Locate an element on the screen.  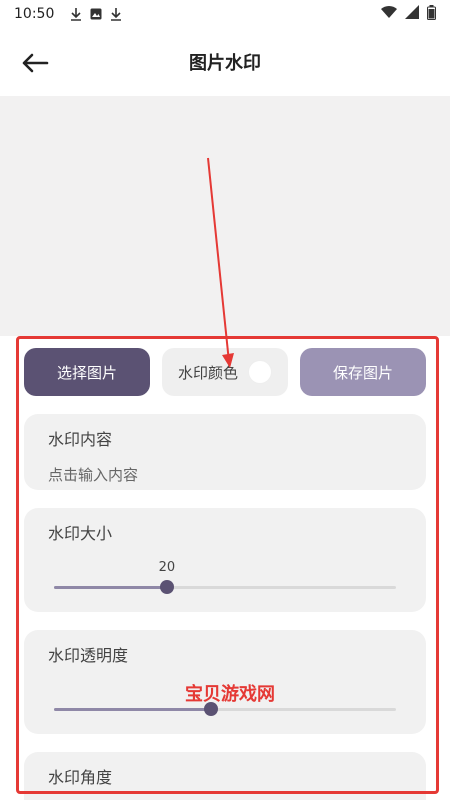
status-bar: 10:50 is located at coordinates (225, 14).